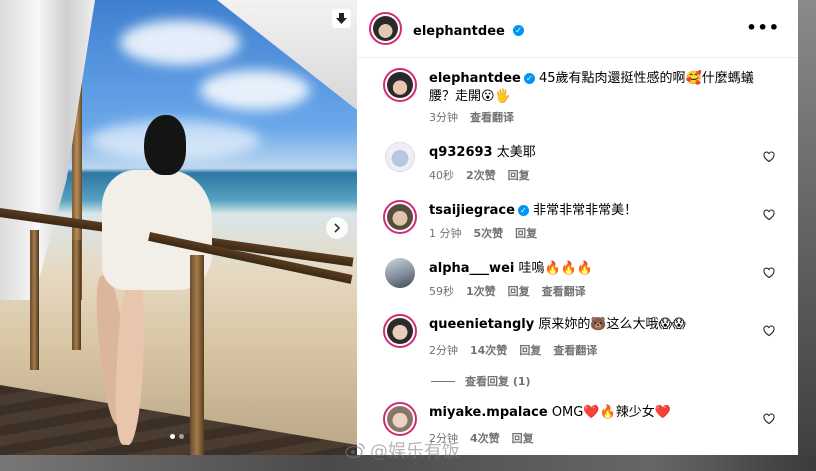 This screenshot has height=471, width=816. Describe the element at coordinates (443, 381) in the screenshot. I see `reply-divider` at that location.